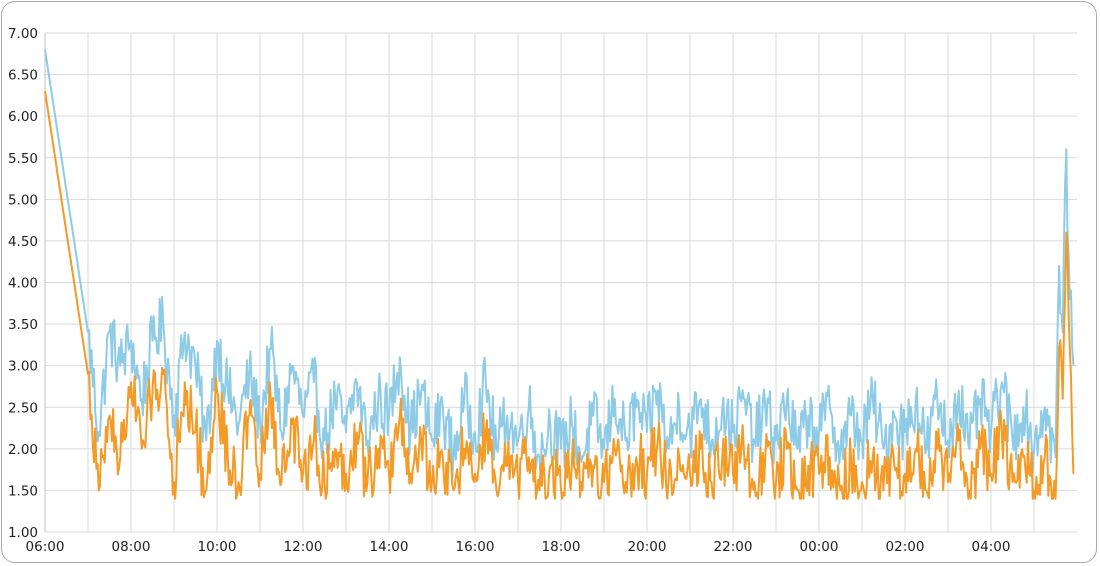 Image resolution: width=1100 pixels, height=566 pixels. I want to click on x-tick-label: 08:00, so click(131, 547).